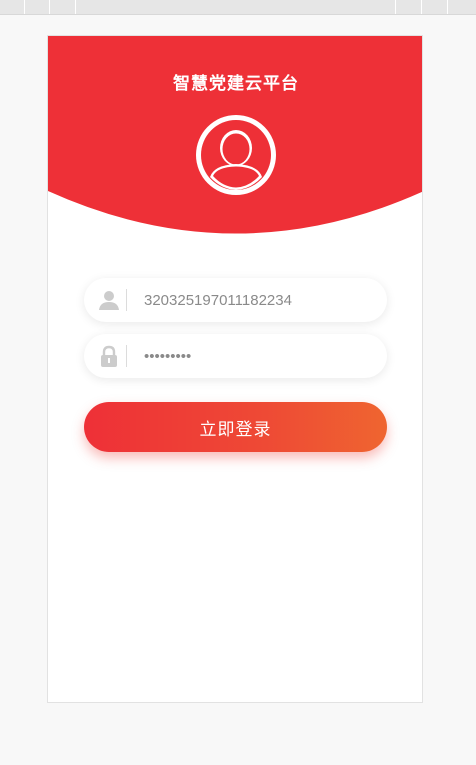  I want to click on user-icon, so click(109, 300).